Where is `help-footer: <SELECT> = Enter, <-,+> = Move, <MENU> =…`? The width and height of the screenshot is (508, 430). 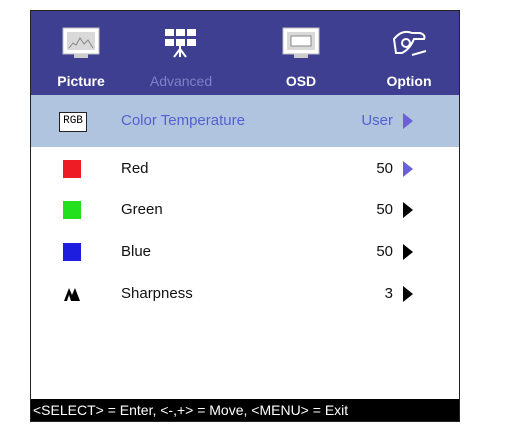 help-footer: <SELECT> = Enter, <-,+> = Move, <MENU> =… is located at coordinates (245, 410).